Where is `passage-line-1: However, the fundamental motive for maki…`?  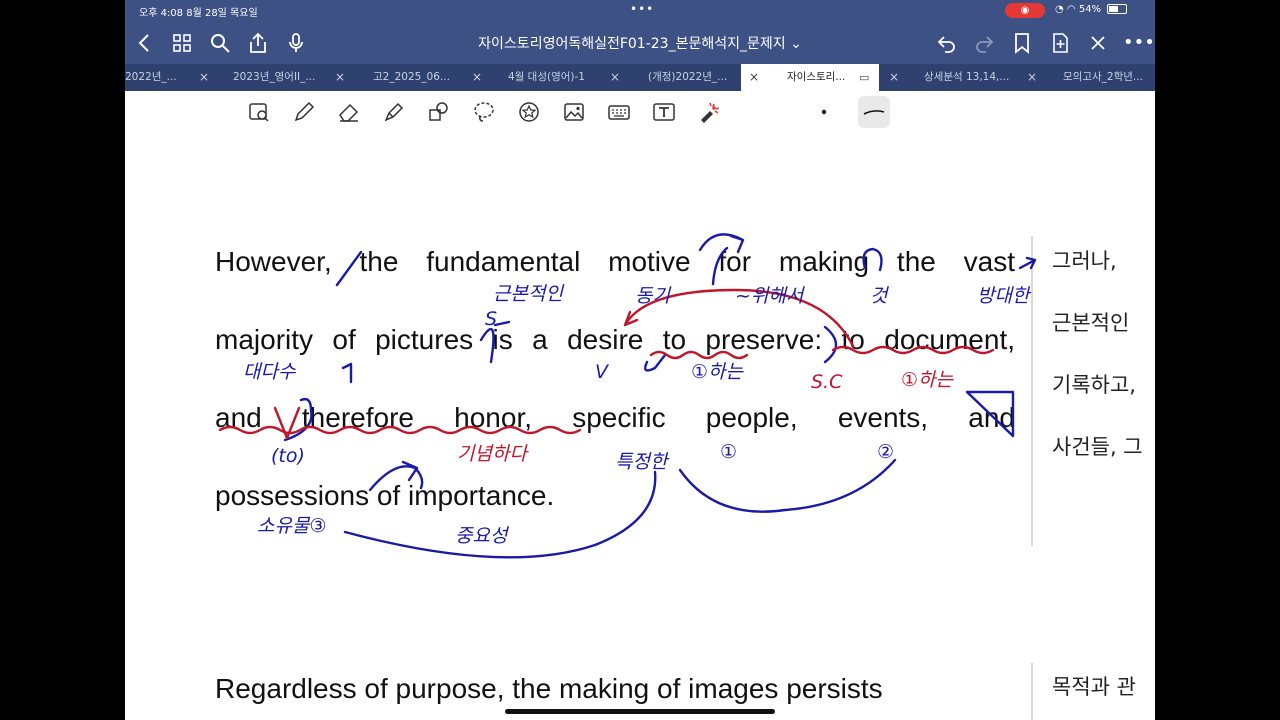
passage-line-1: However, the fundamental motive for maki… is located at coordinates (615, 261).